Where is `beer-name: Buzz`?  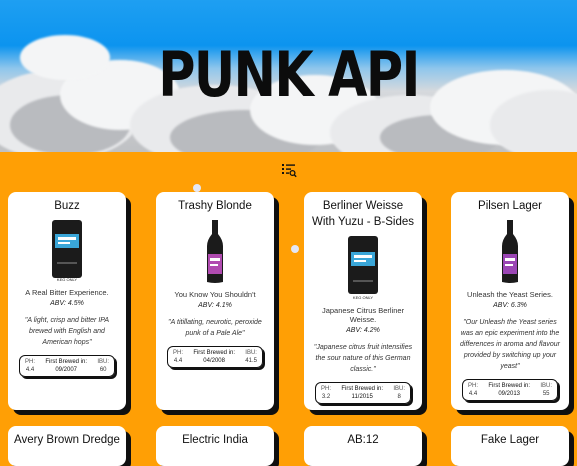
beer-name: Buzz is located at coordinates (67, 206).